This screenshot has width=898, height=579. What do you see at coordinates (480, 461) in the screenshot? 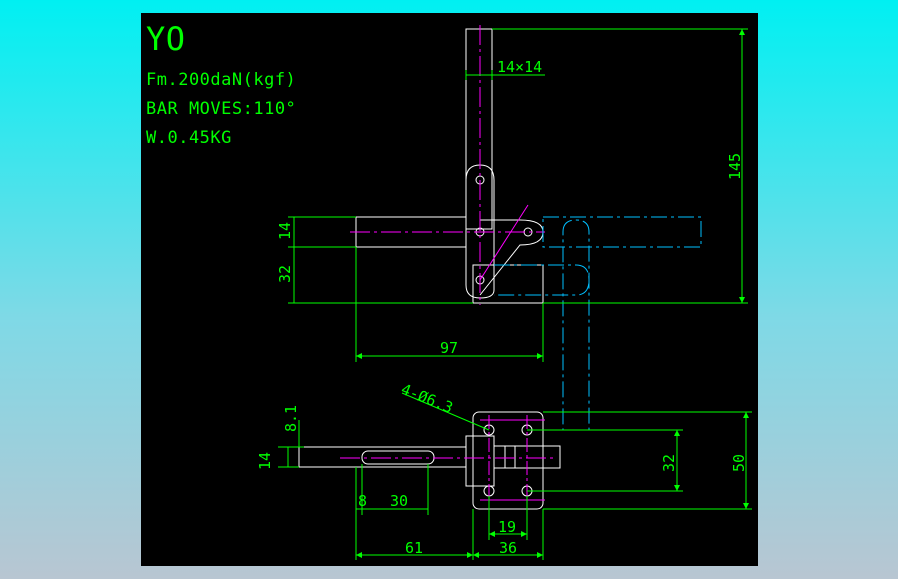
I see `hinge-block` at bounding box center [480, 461].